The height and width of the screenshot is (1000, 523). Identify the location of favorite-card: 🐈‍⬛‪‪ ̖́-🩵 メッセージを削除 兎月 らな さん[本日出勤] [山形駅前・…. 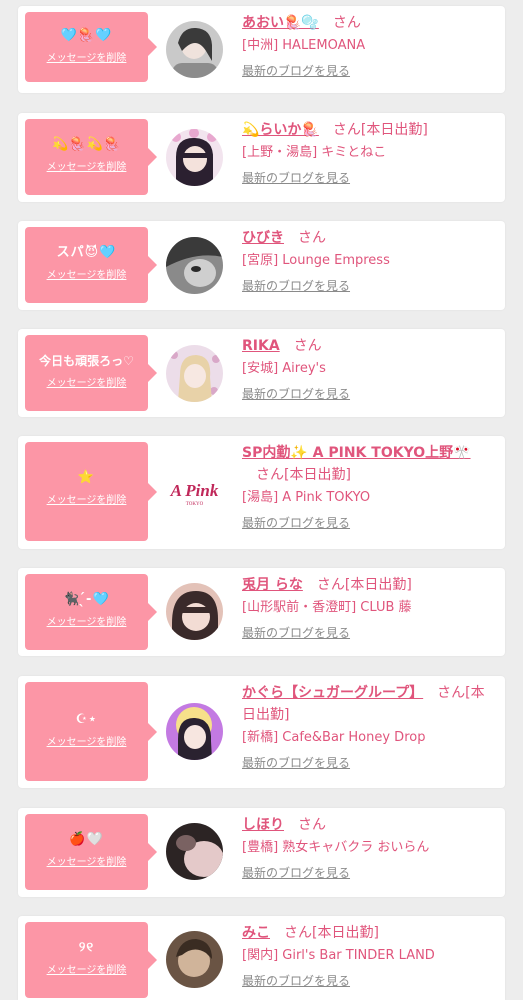
(261, 612).